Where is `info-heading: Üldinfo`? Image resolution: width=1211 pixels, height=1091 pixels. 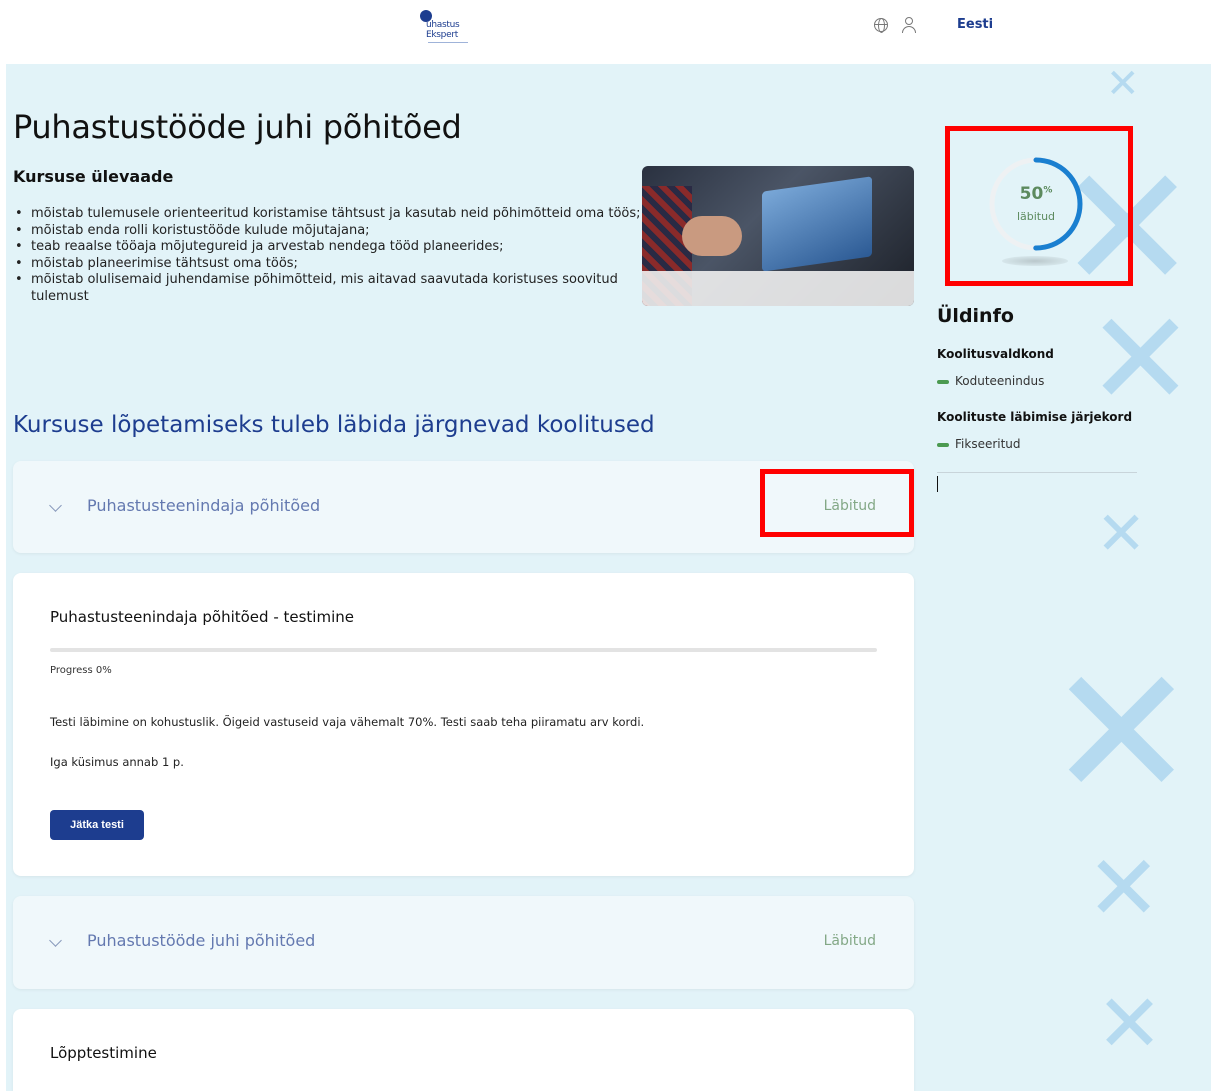 info-heading: Üldinfo is located at coordinates (975, 316).